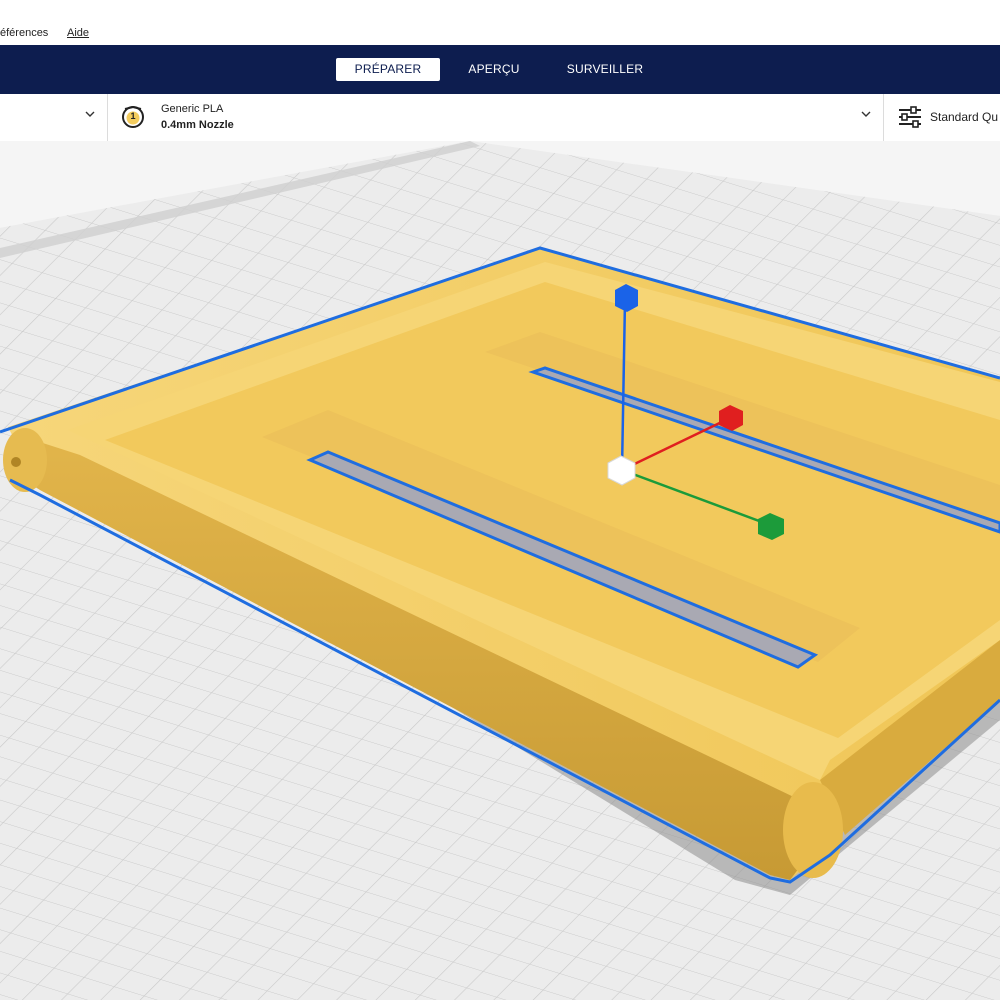  What do you see at coordinates (133, 116) in the screenshot?
I see `extruder-number: 1` at bounding box center [133, 116].